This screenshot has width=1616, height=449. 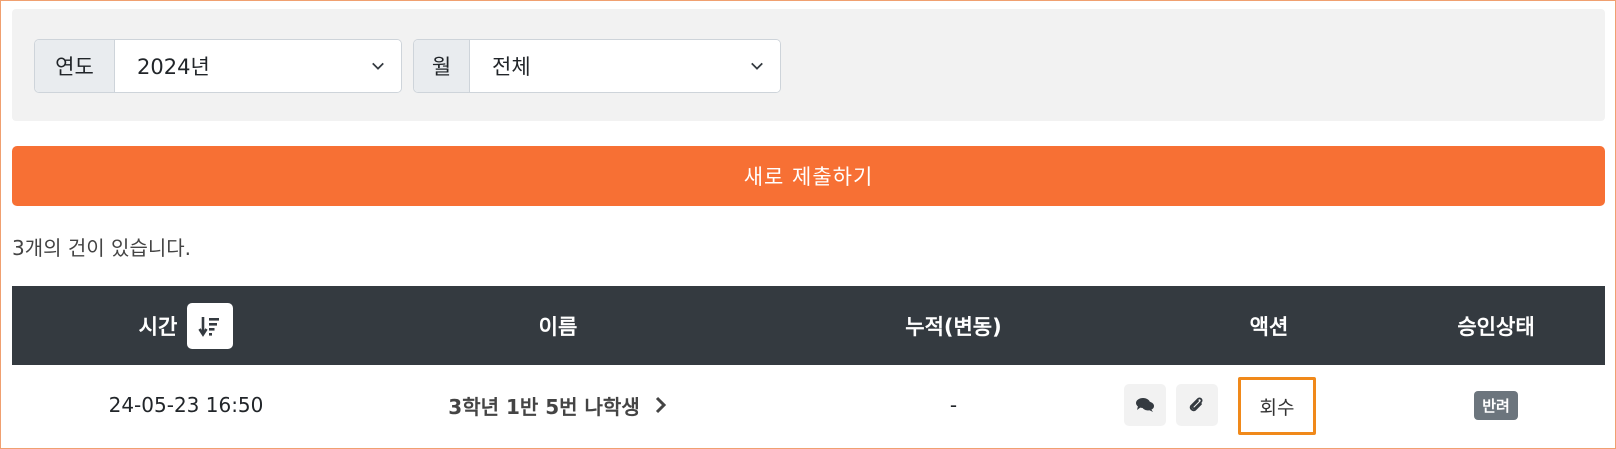 I want to click on header-name: 이름, so click(x=558, y=326).